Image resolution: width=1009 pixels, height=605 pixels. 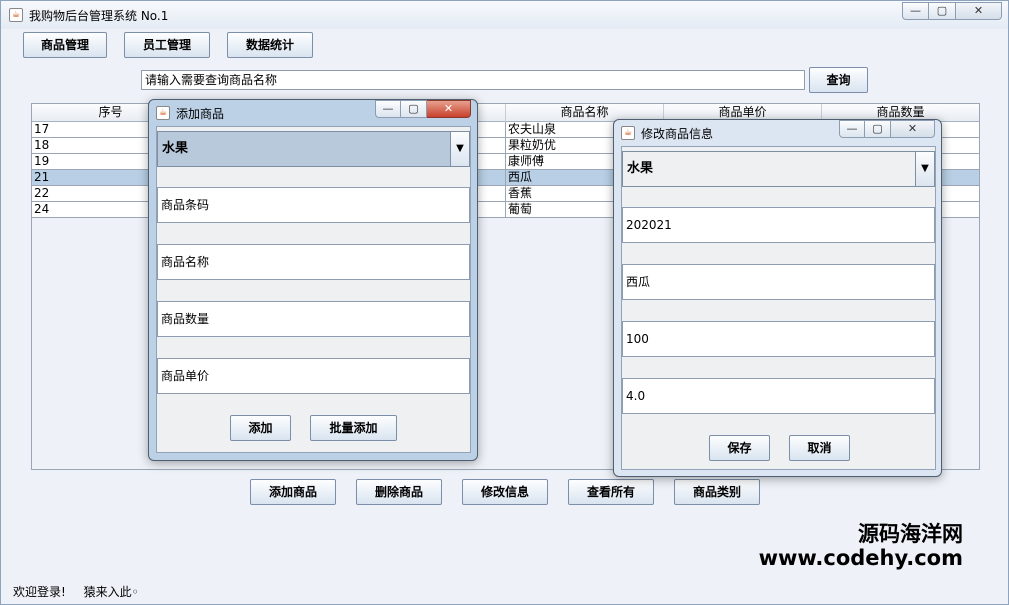 What do you see at coordinates (860, 558) in the screenshot?
I see `watermark-url: www.codehy.com` at bounding box center [860, 558].